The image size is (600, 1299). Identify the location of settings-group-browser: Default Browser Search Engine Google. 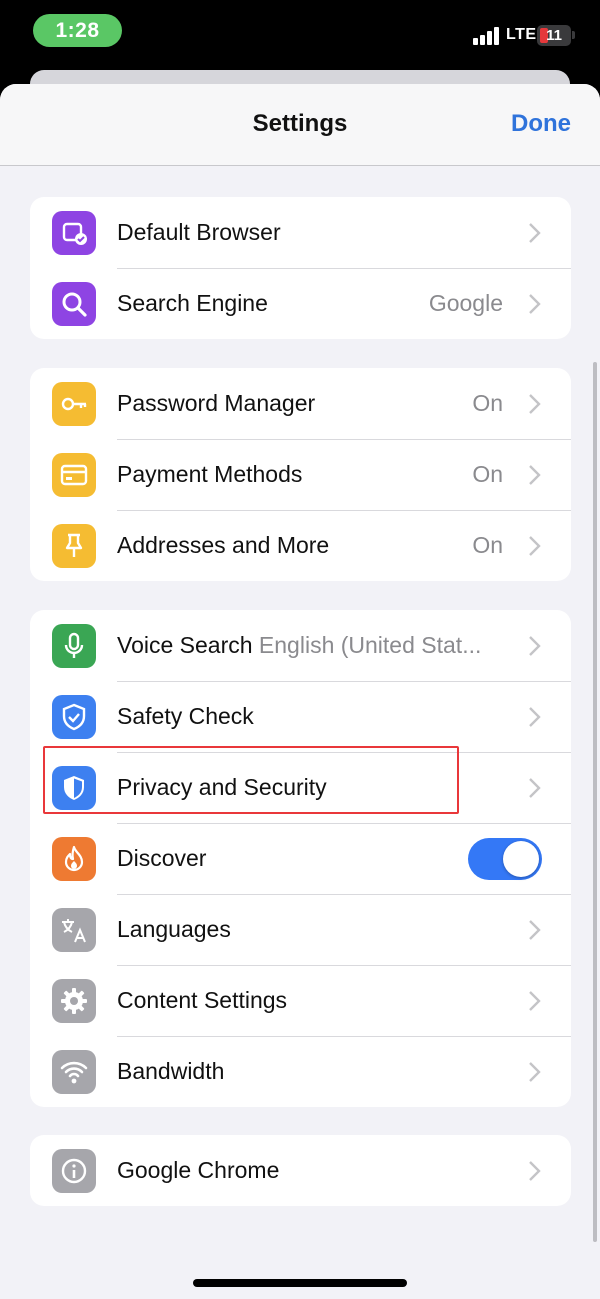
(300, 268).